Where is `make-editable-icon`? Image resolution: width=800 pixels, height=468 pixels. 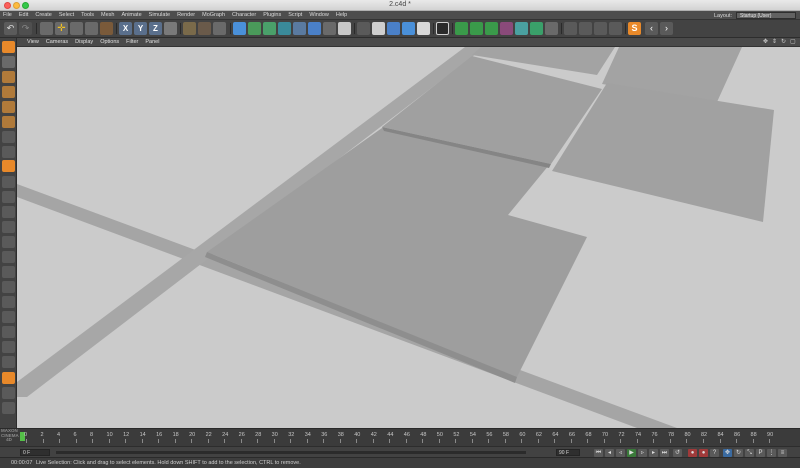
make-editable-icon is located at coordinates (8, 47).